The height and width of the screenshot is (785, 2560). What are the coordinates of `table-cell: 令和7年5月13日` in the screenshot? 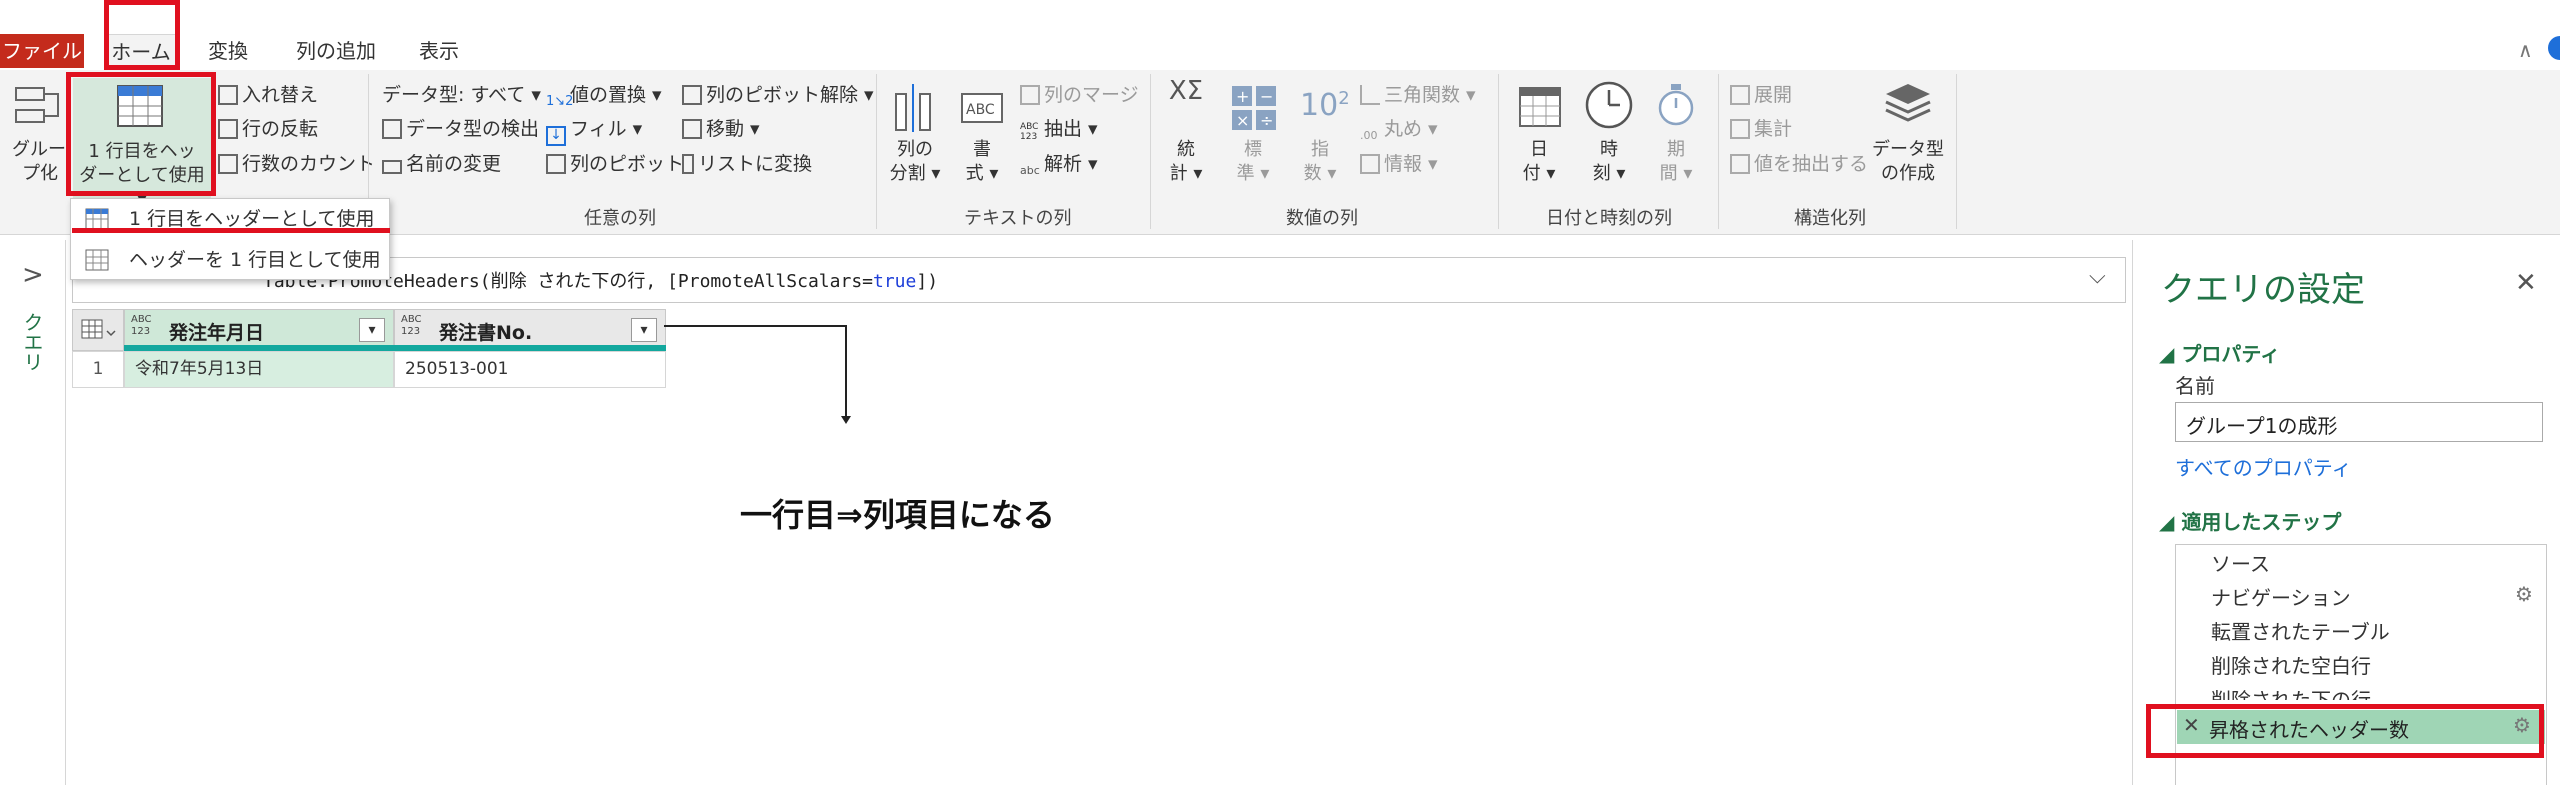 It's located at (259, 369).